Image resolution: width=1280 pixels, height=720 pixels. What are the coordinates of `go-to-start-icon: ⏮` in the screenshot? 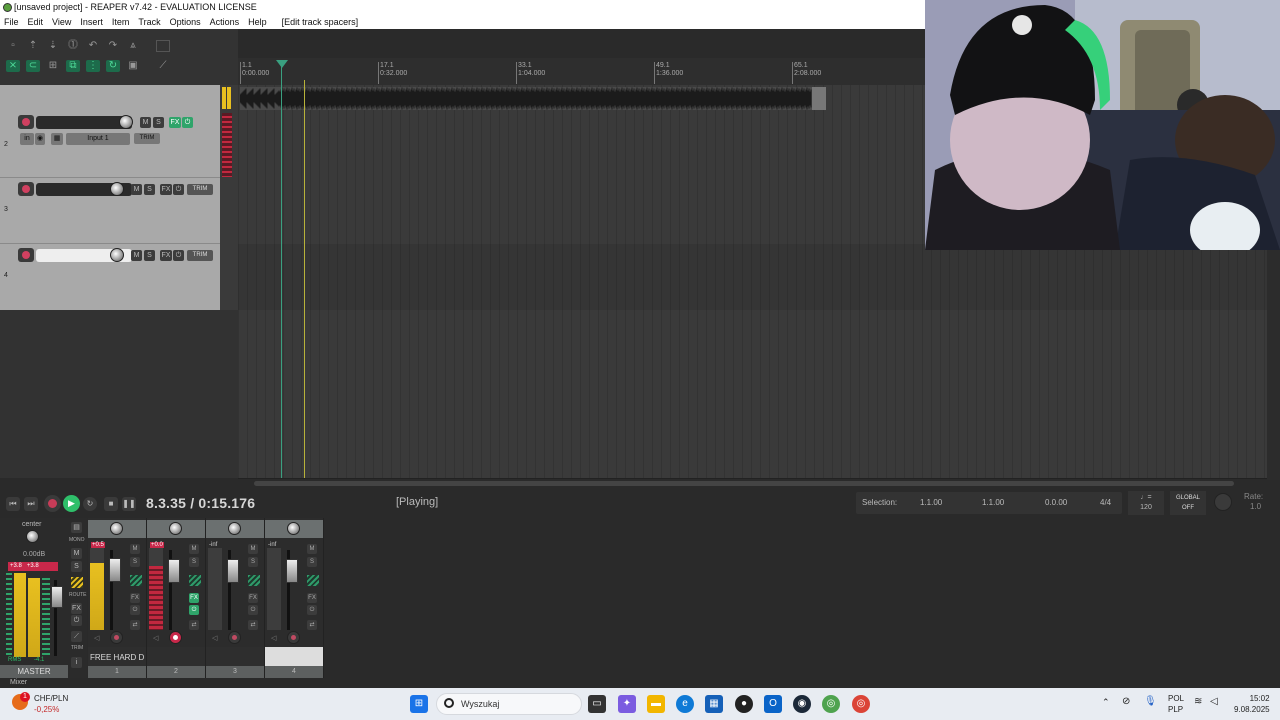 It's located at (13, 504).